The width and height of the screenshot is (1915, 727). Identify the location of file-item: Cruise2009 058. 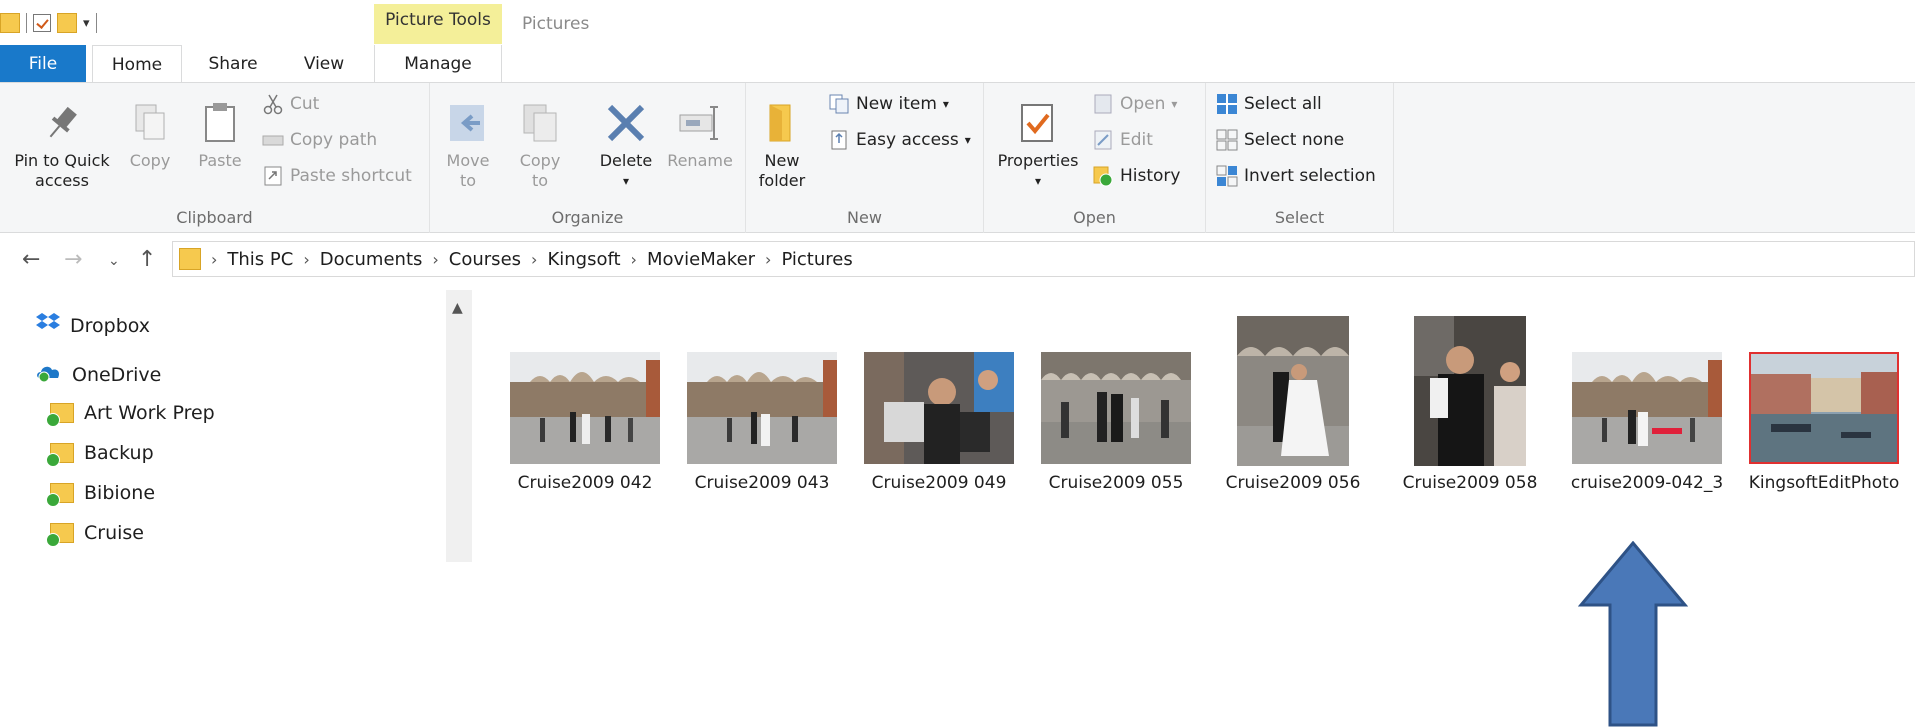
(1470, 415).